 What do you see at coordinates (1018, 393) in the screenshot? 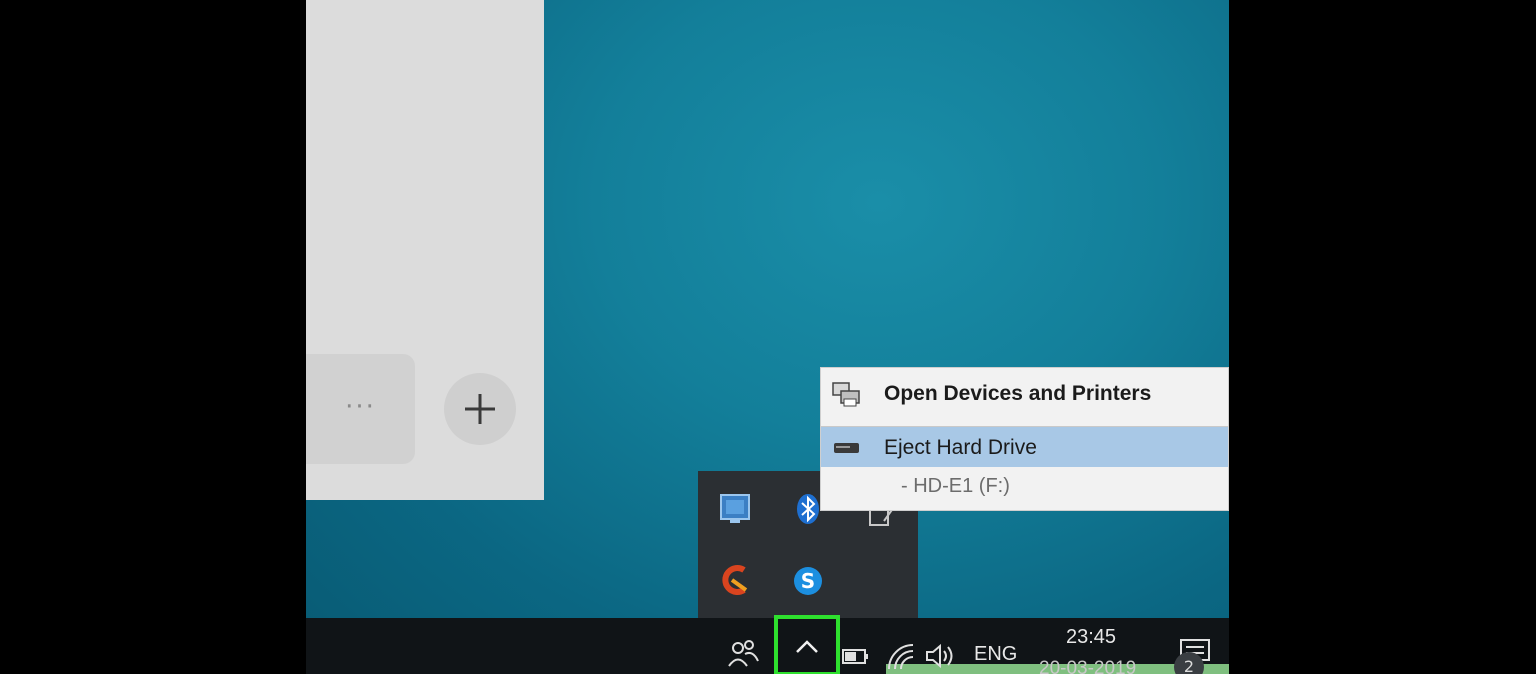
I see `menu-item-open-devices-label: Open Devices and Printers` at bounding box center [1018, 393].